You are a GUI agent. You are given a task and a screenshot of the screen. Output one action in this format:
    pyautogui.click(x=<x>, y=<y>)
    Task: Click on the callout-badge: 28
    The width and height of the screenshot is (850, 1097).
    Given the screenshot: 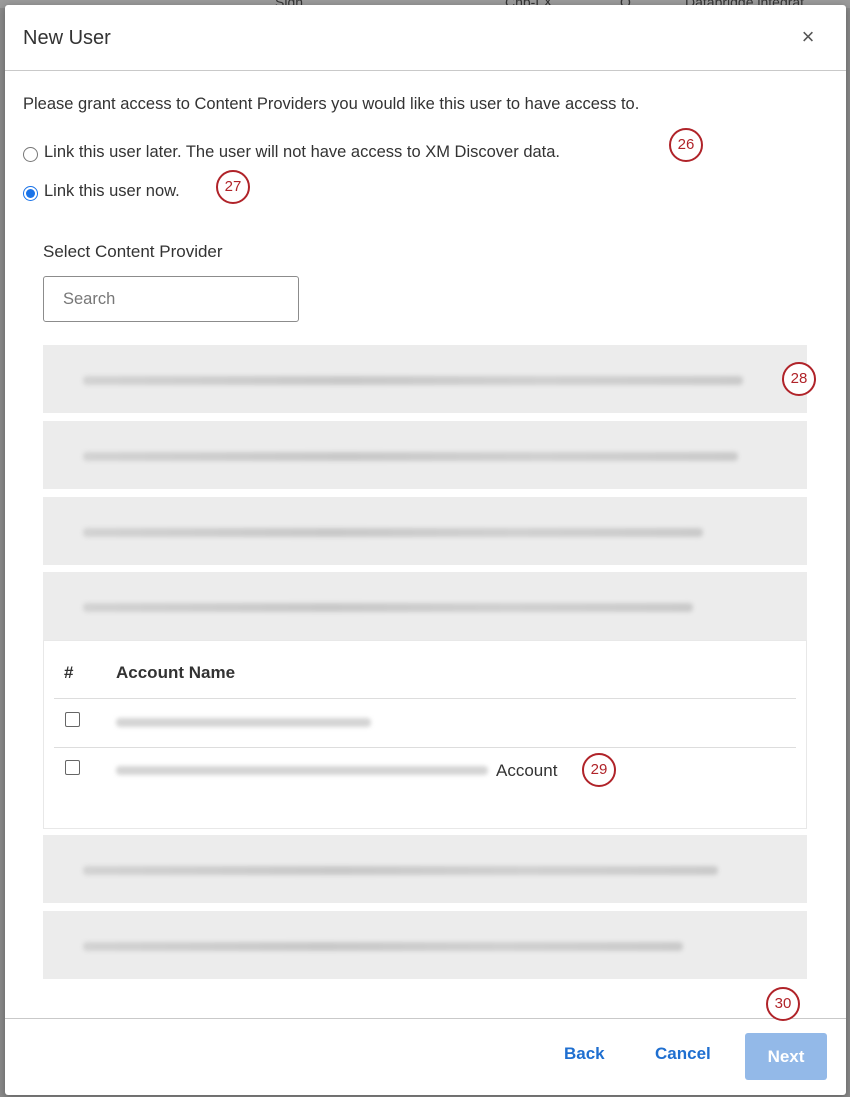 What is the action you would take?
    pyautogui.click(x=799, y=379)
    